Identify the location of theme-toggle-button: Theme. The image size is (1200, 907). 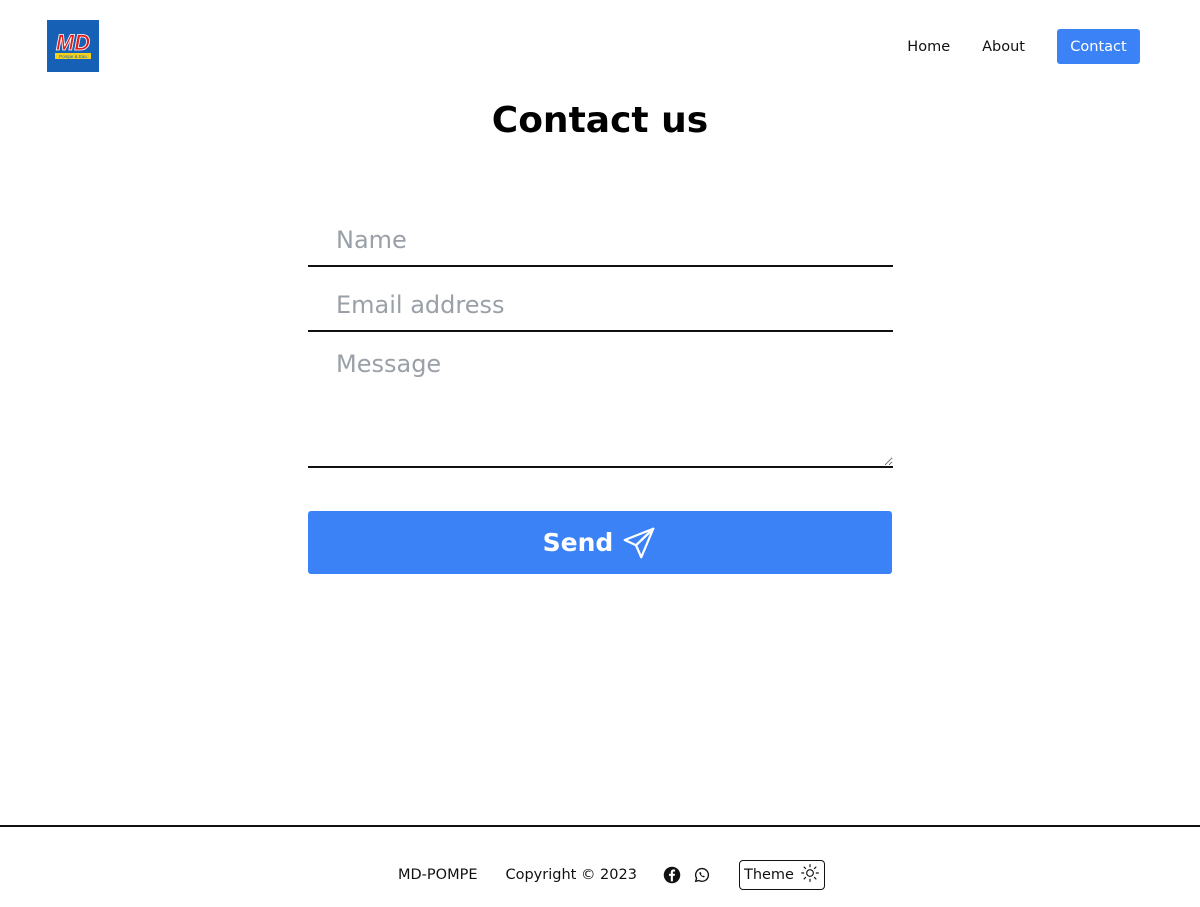
(781, 875).